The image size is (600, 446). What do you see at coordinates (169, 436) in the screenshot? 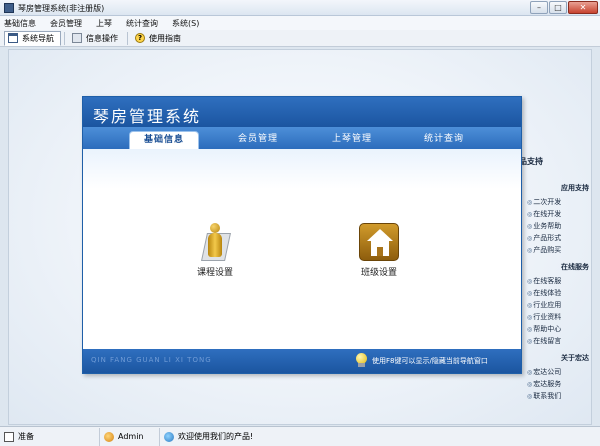
I see `welcome-icon` at bounding box center [169, 436].